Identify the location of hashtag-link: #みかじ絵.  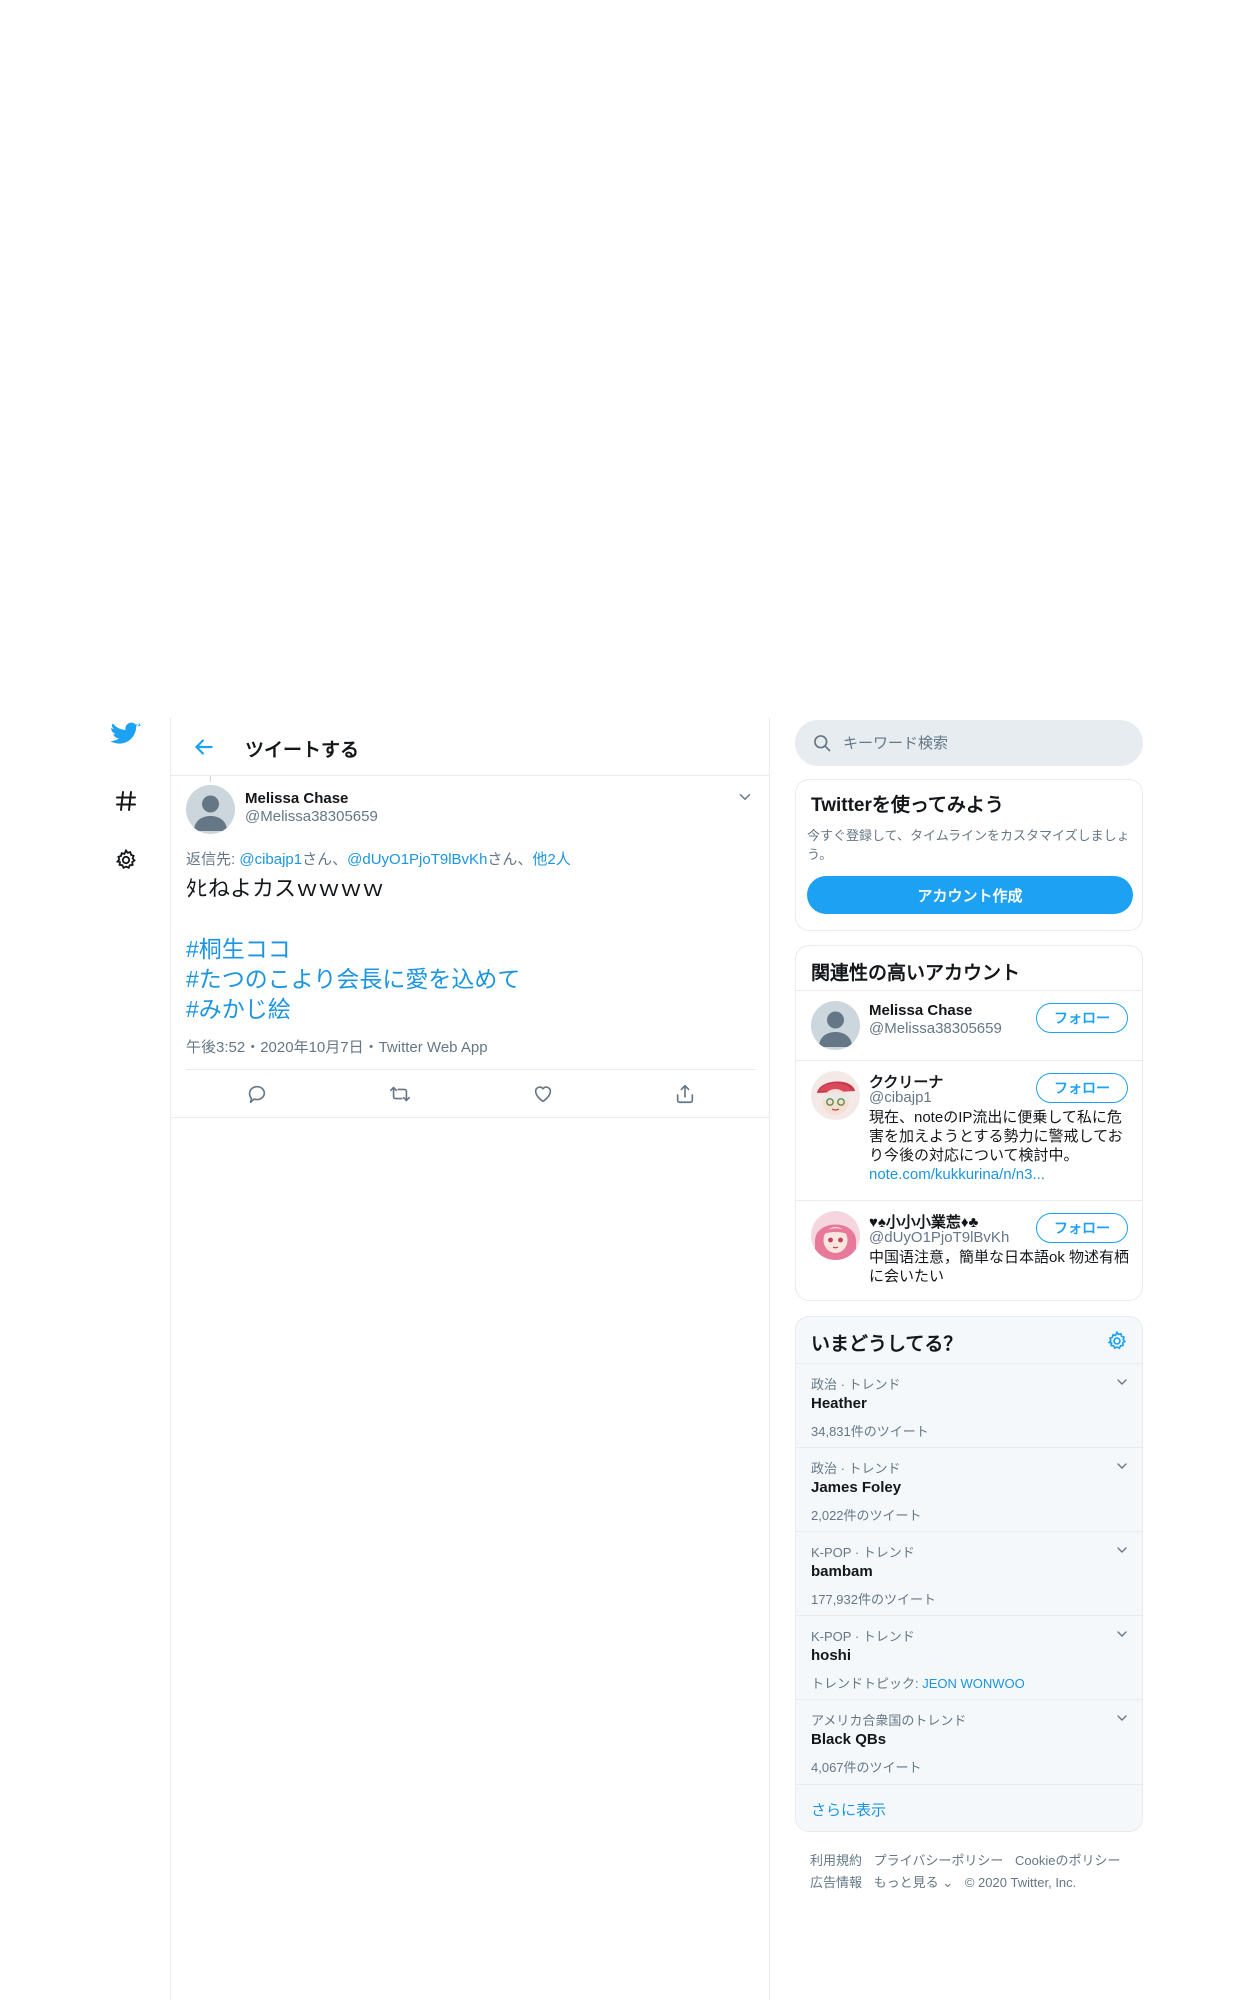
(353, 1009).